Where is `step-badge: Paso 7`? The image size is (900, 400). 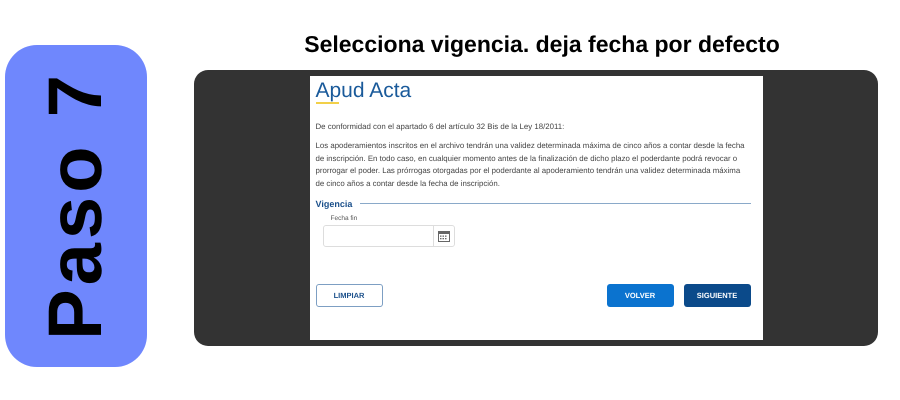 step-badge: Paso 7 is located at coordinates (76, 206).